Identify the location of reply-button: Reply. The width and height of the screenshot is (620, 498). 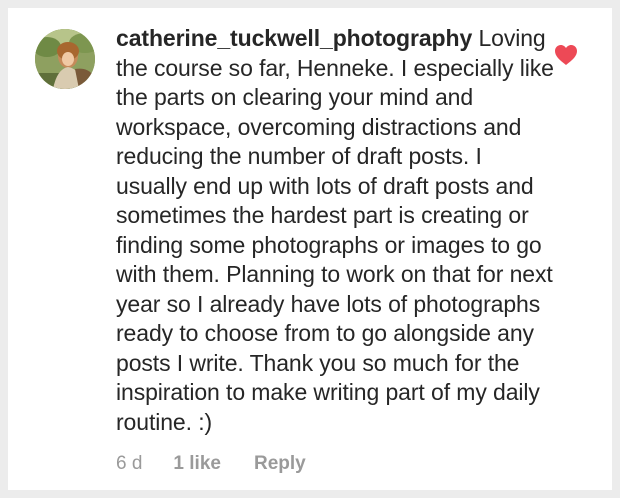
(280, 464).